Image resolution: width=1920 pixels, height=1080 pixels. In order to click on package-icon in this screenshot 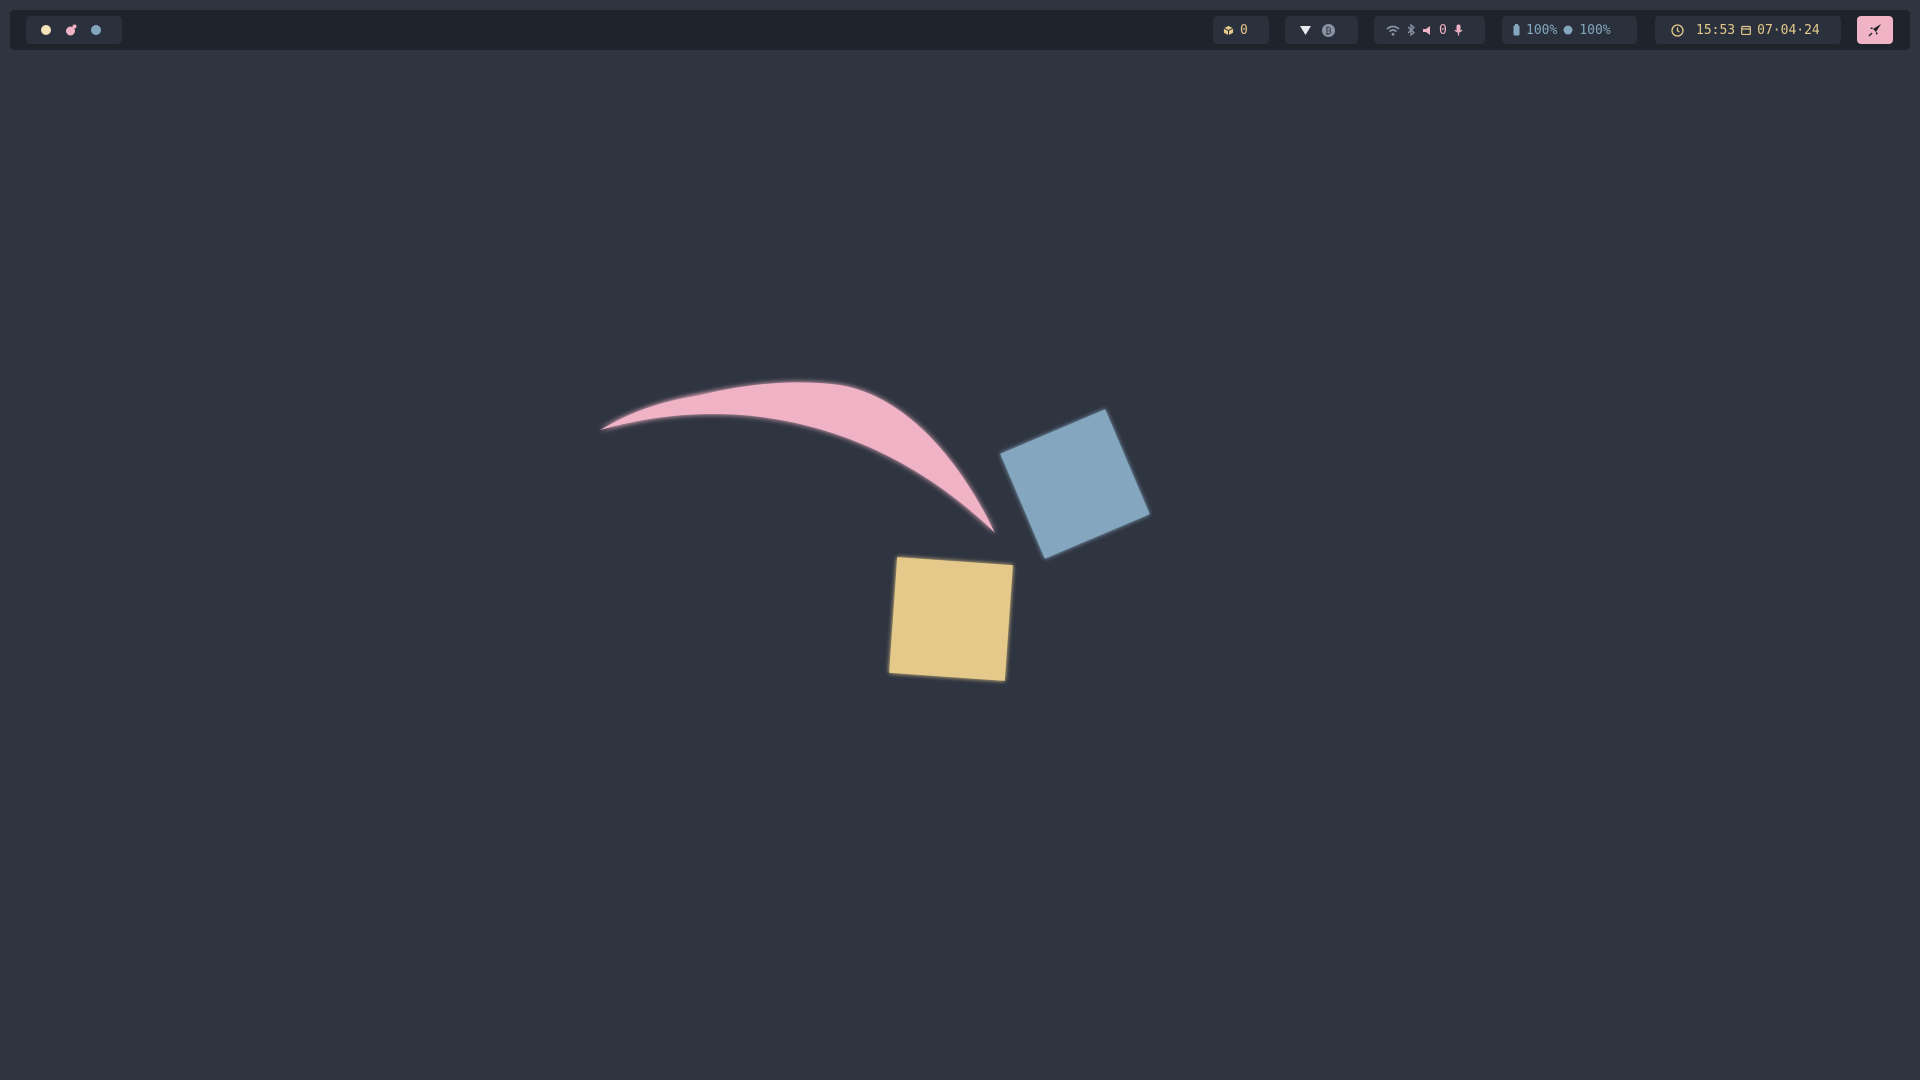, I will do `click(1228, 30)`.